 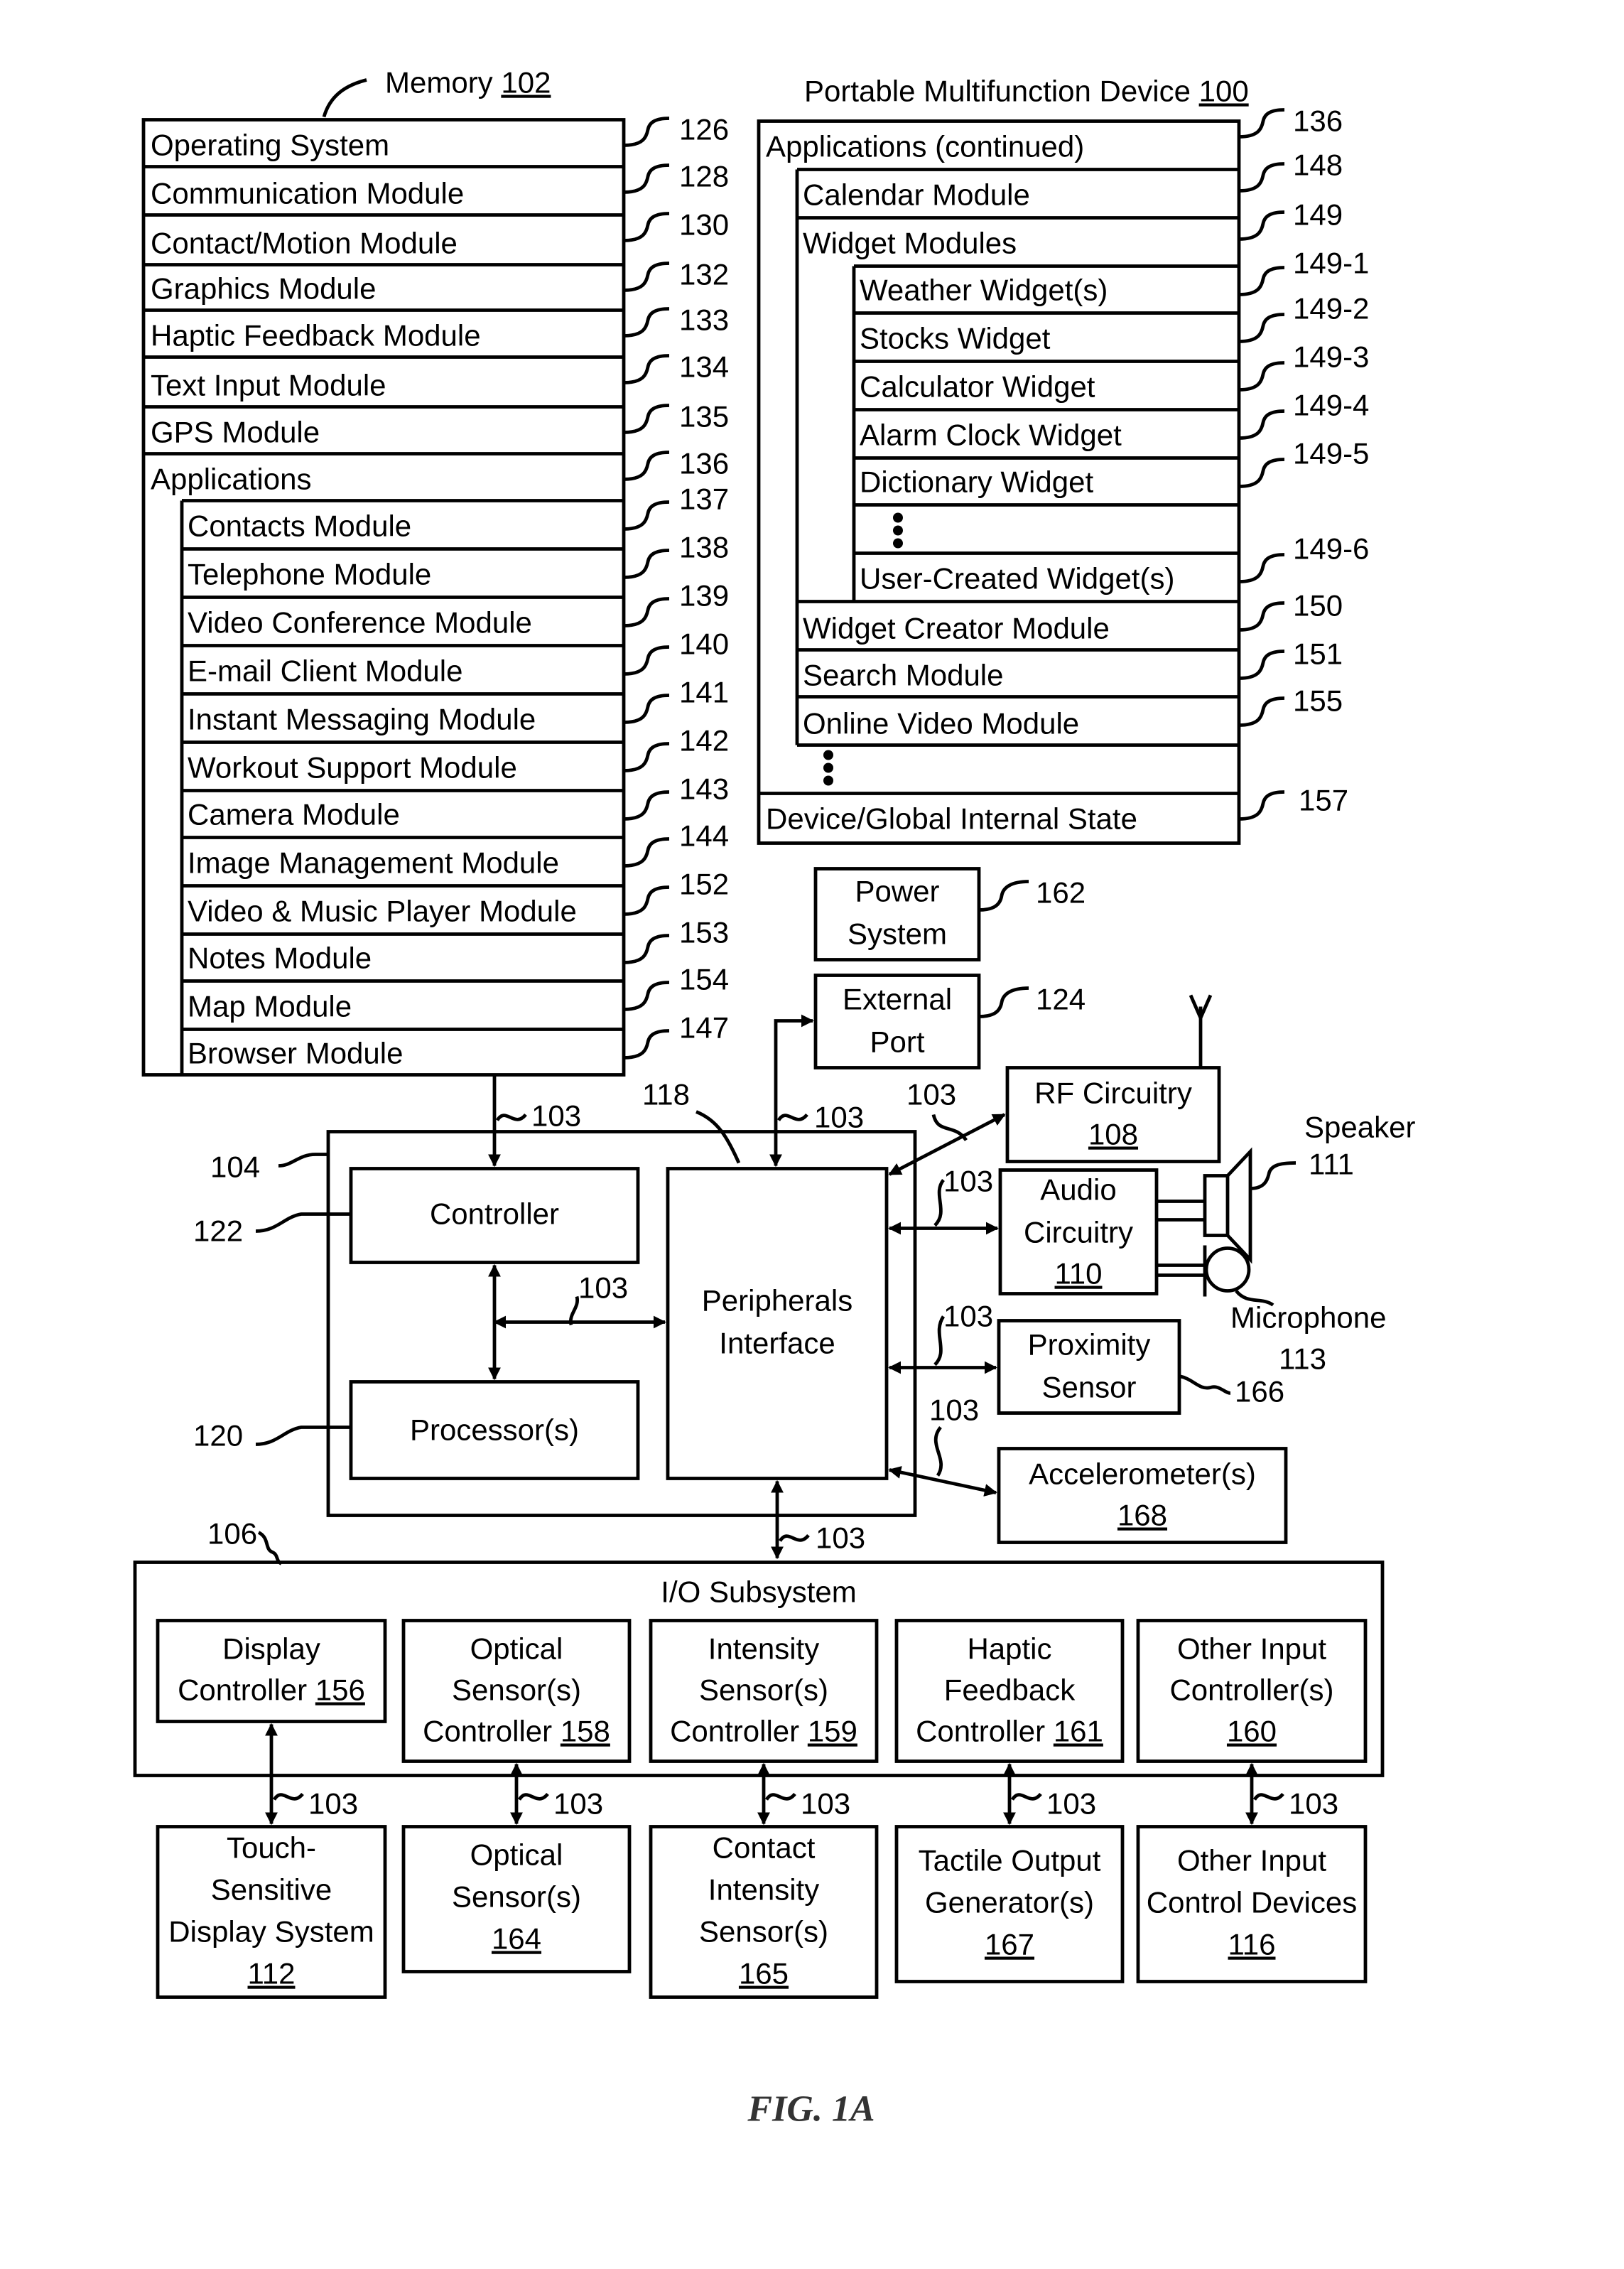 I want to click on memory-row-label: Graphics Module, so click(x=263, y=289).